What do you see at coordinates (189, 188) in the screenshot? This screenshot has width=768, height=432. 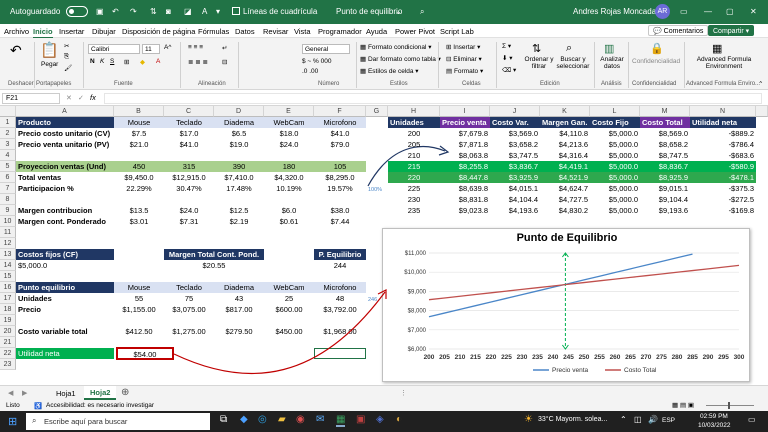 I see `cell: 30.47%` at bounding box center [189, 188].